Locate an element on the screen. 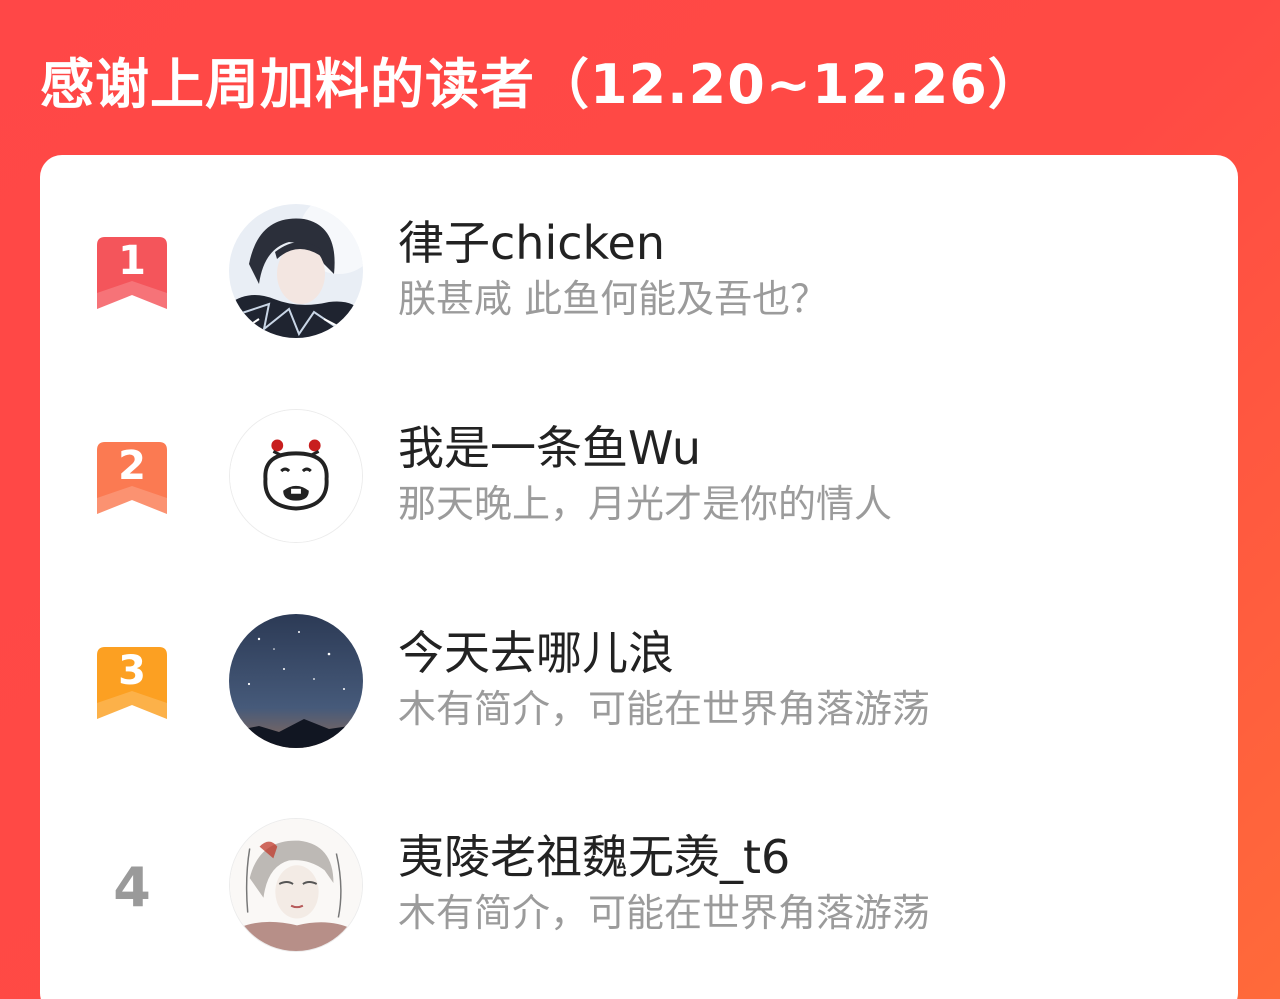 The image size is (1280, 999). rank-ribbon-icon: 3 is located at coordinates (132, 683).